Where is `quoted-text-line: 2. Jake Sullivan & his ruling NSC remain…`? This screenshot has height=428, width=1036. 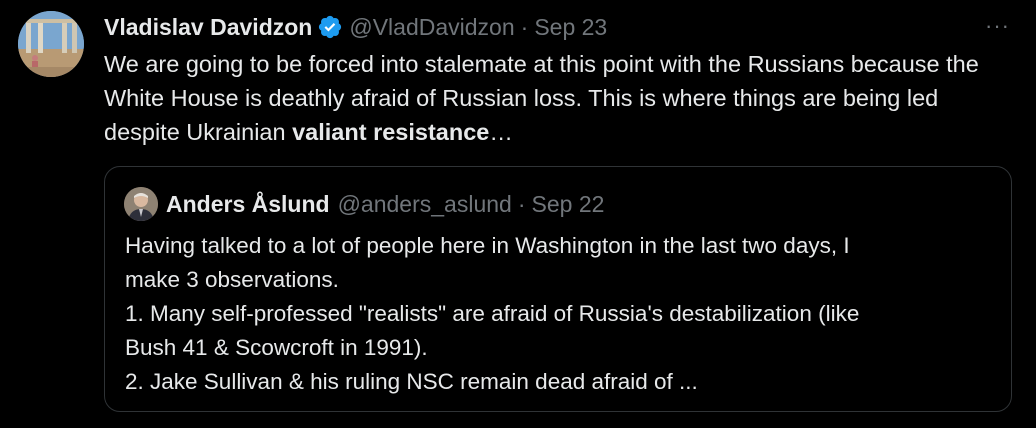
quoted-text-line: 2. Jake Sullivan & his ruling NSC remain… is located at coordinates (411, 381).